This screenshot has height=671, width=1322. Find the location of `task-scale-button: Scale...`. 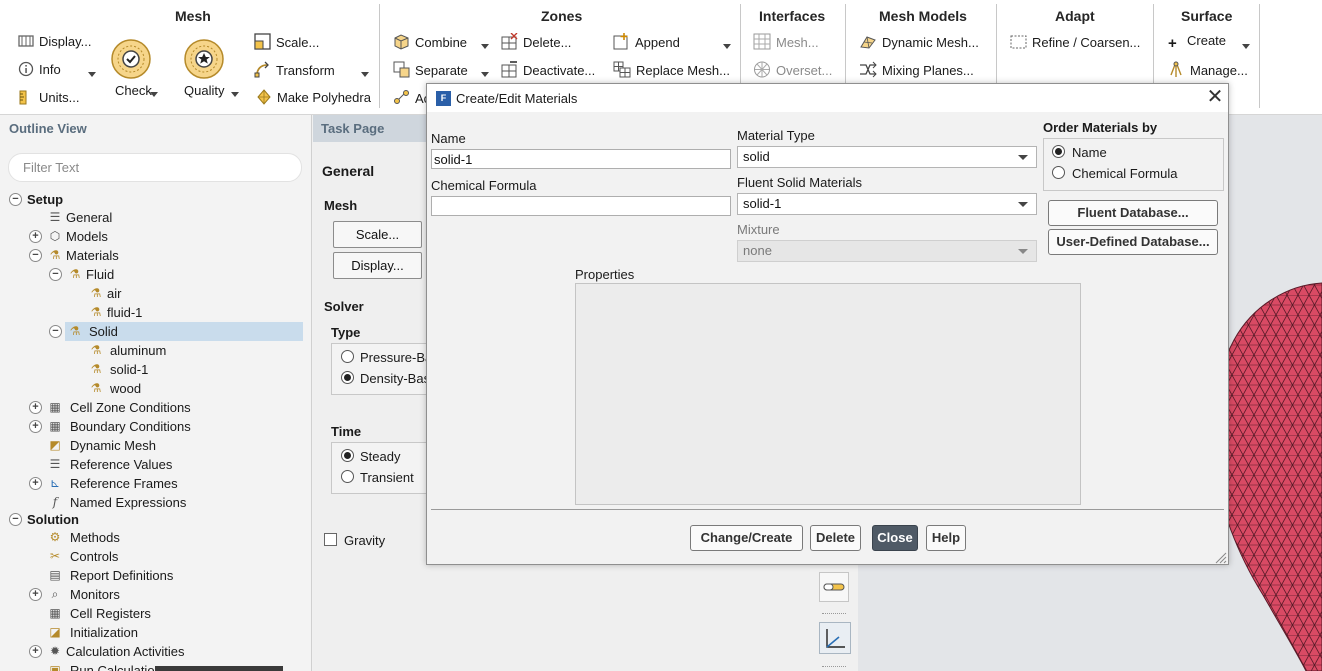

task-scale-button: Scale... is located at coordinates (377, 234).